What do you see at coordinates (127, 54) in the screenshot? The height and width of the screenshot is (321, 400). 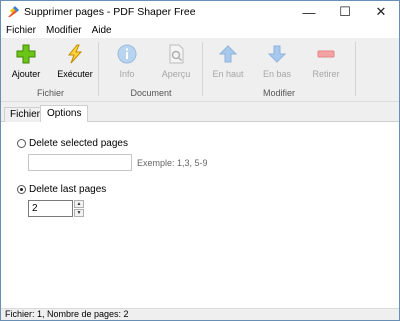 I see `info-icon` at bounding box center [127, 54].